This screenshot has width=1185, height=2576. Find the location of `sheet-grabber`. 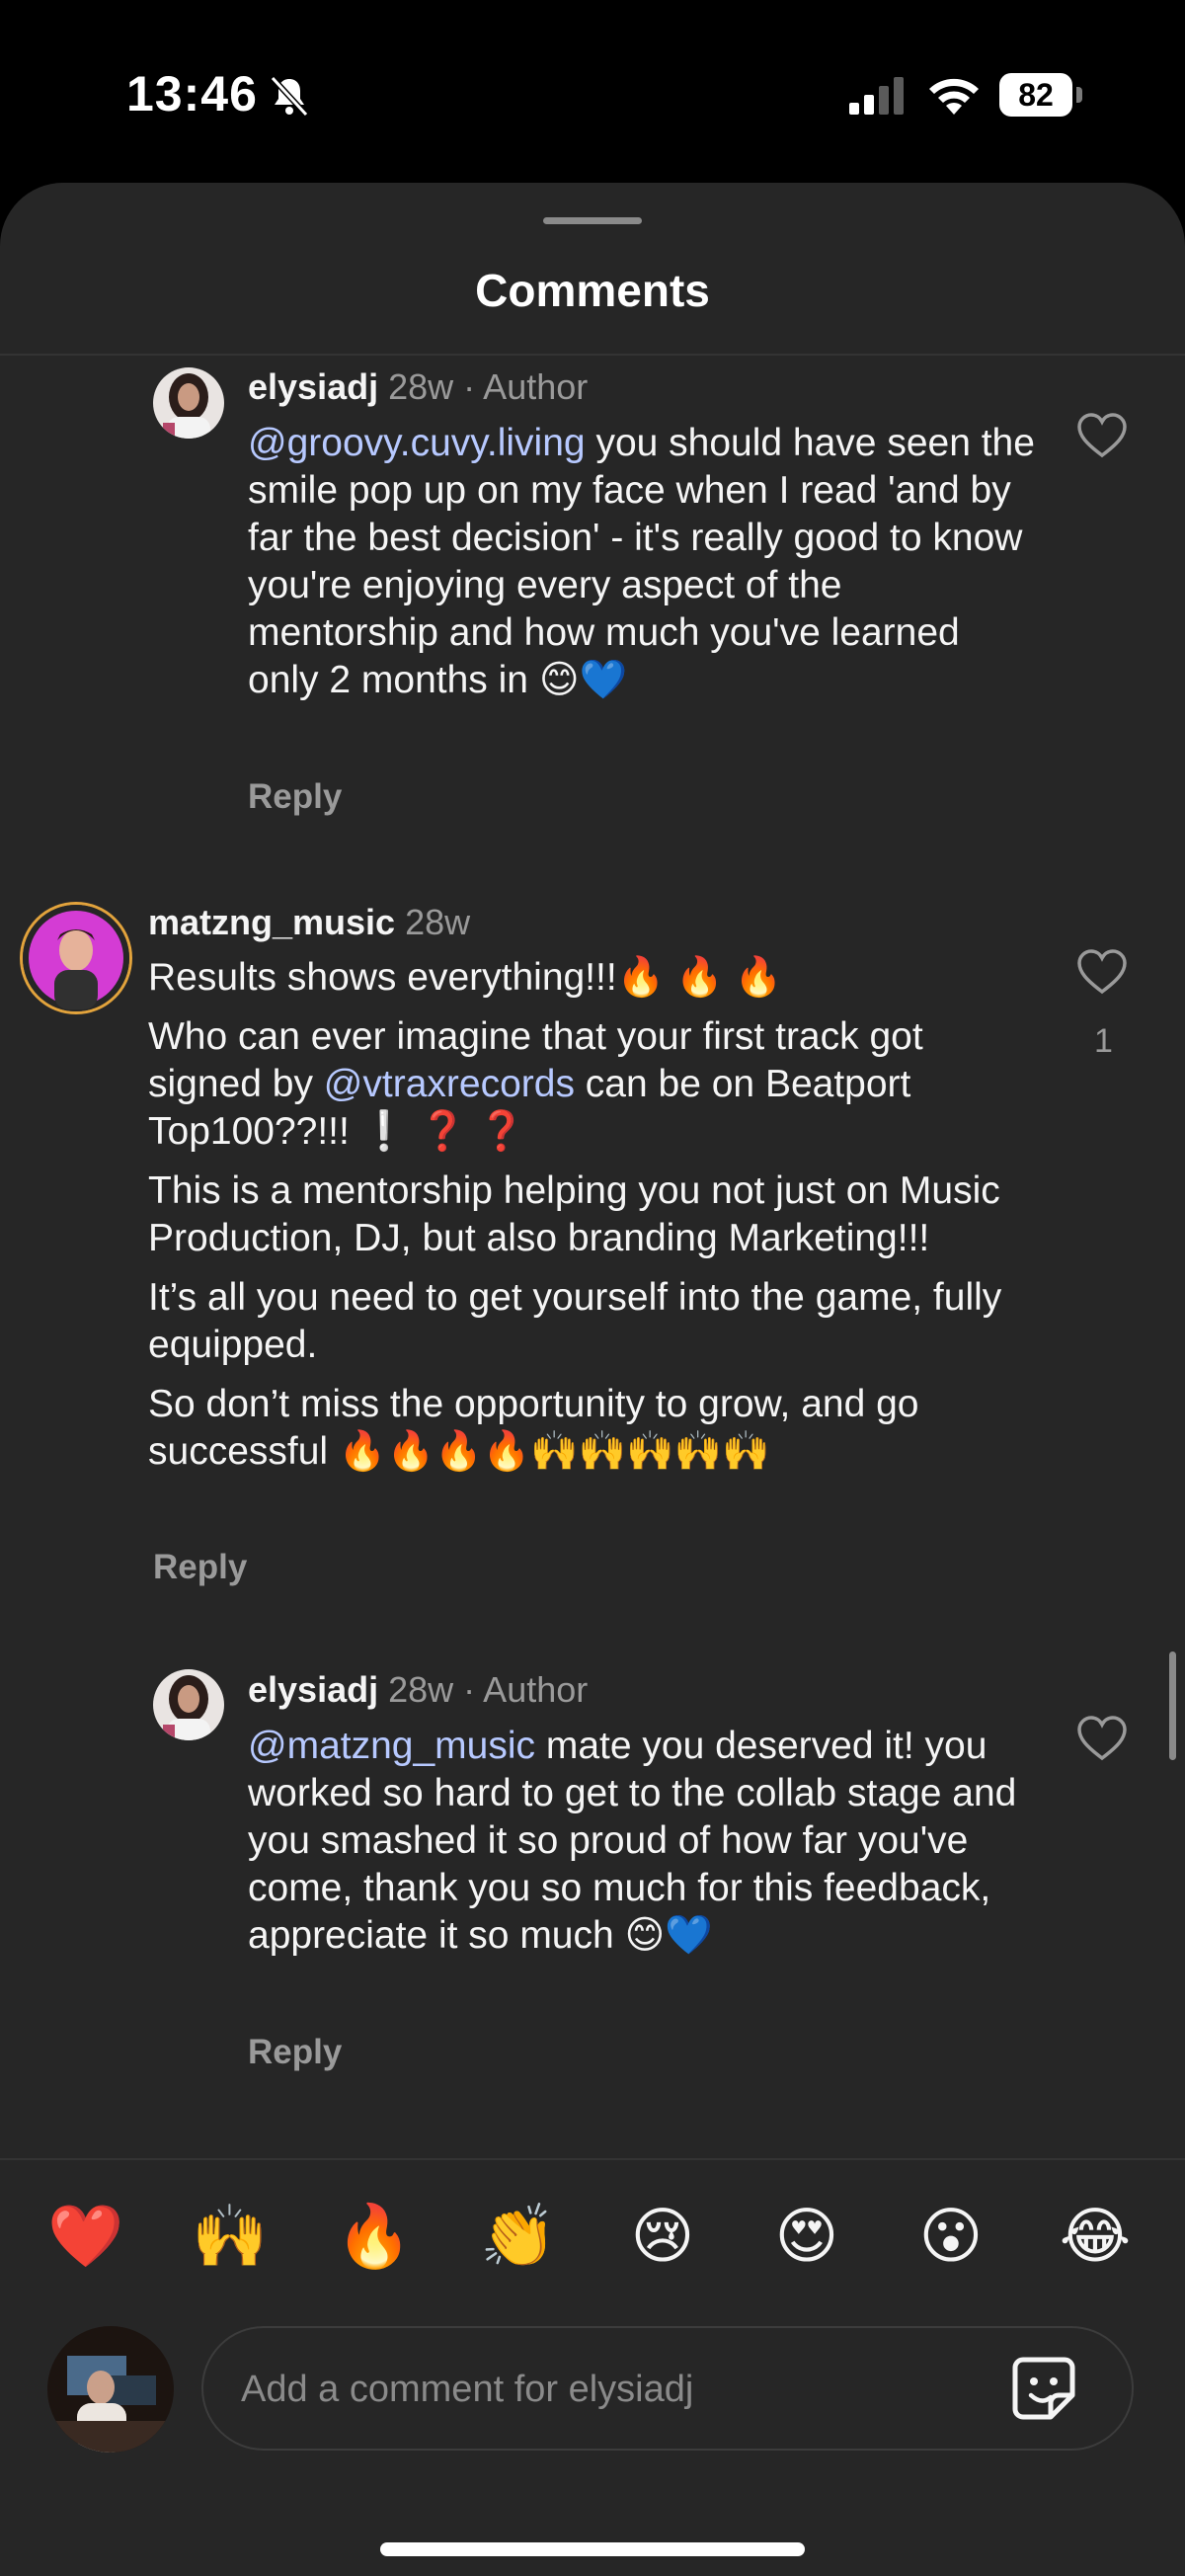

sheet-grabber is located at coordinates (592, 220).